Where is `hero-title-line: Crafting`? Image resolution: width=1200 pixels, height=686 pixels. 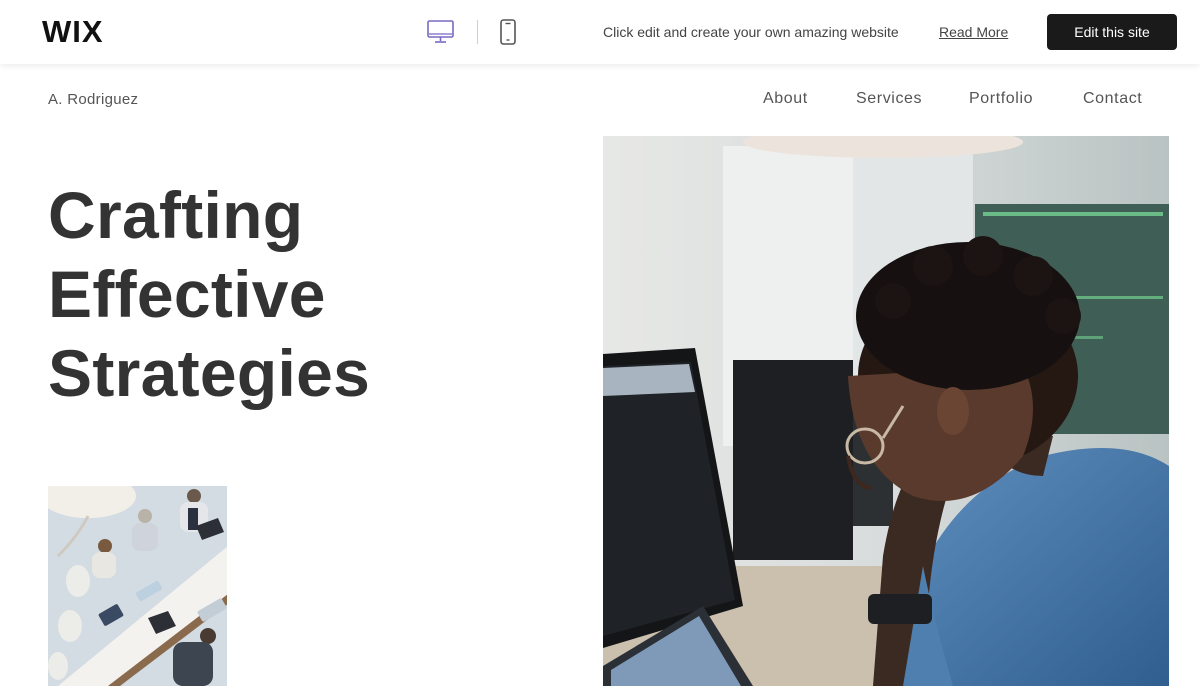
hero-title-line: Crafting is located at coordinates (176, 215).